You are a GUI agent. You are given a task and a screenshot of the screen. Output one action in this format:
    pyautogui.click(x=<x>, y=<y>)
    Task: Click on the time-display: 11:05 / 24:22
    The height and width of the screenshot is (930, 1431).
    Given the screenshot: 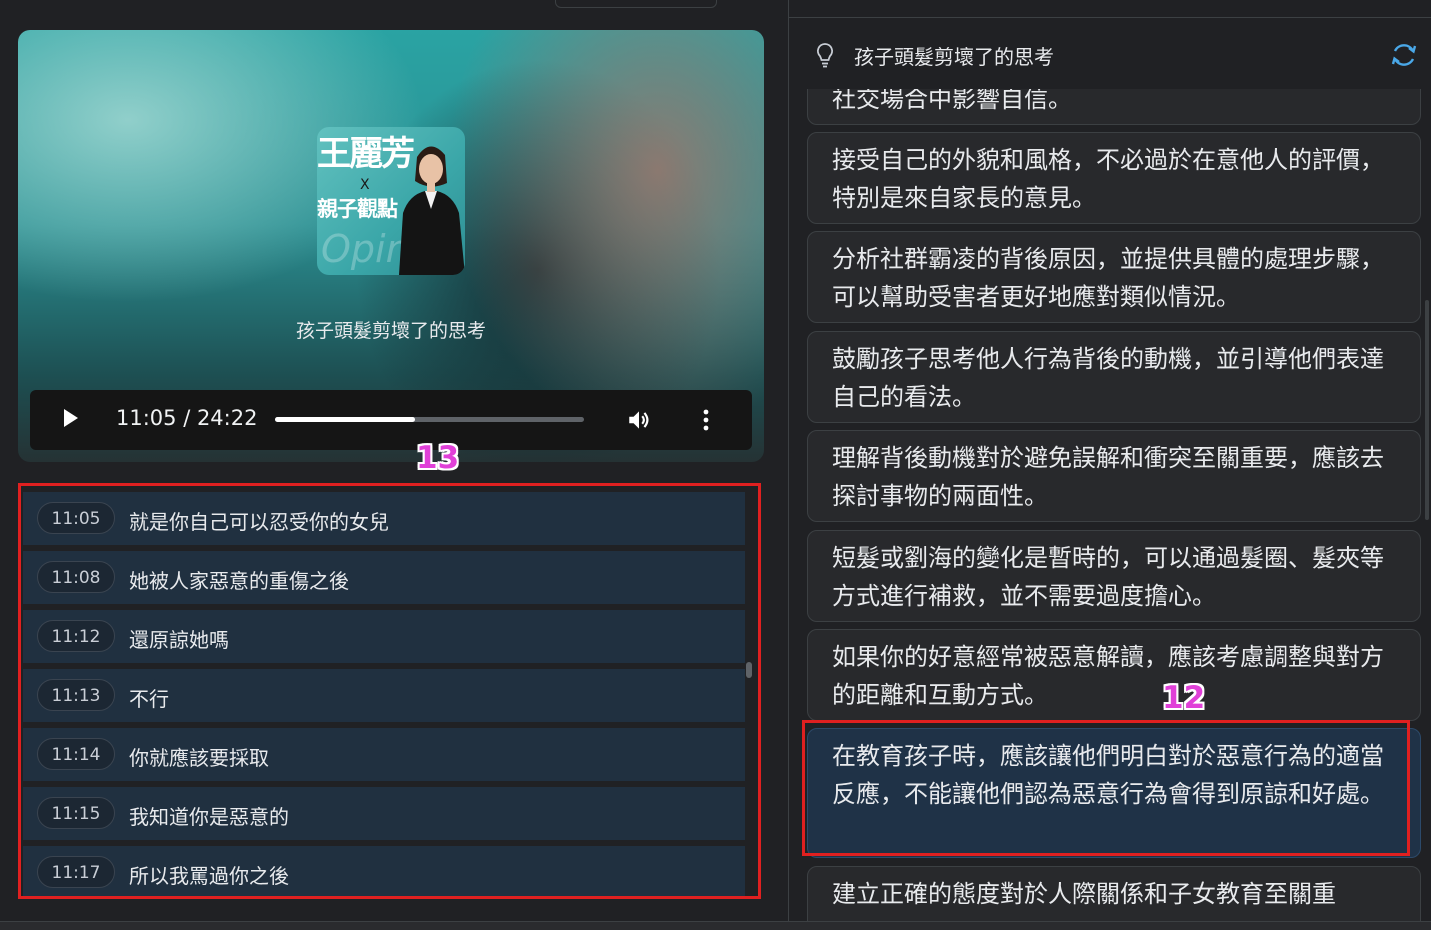 What is the action you would take?
    pyautogui.click(x=187, y=418)
    